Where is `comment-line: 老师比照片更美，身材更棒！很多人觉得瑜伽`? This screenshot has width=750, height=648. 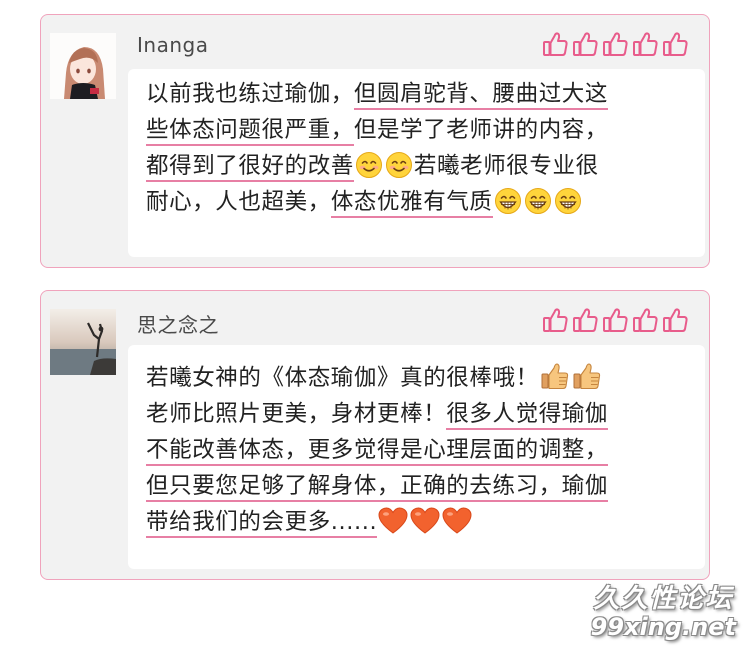
comment-line: 老师比照片更美，身材更棒！很多人觉得瑜伽 is located at coordinates (419, 414).